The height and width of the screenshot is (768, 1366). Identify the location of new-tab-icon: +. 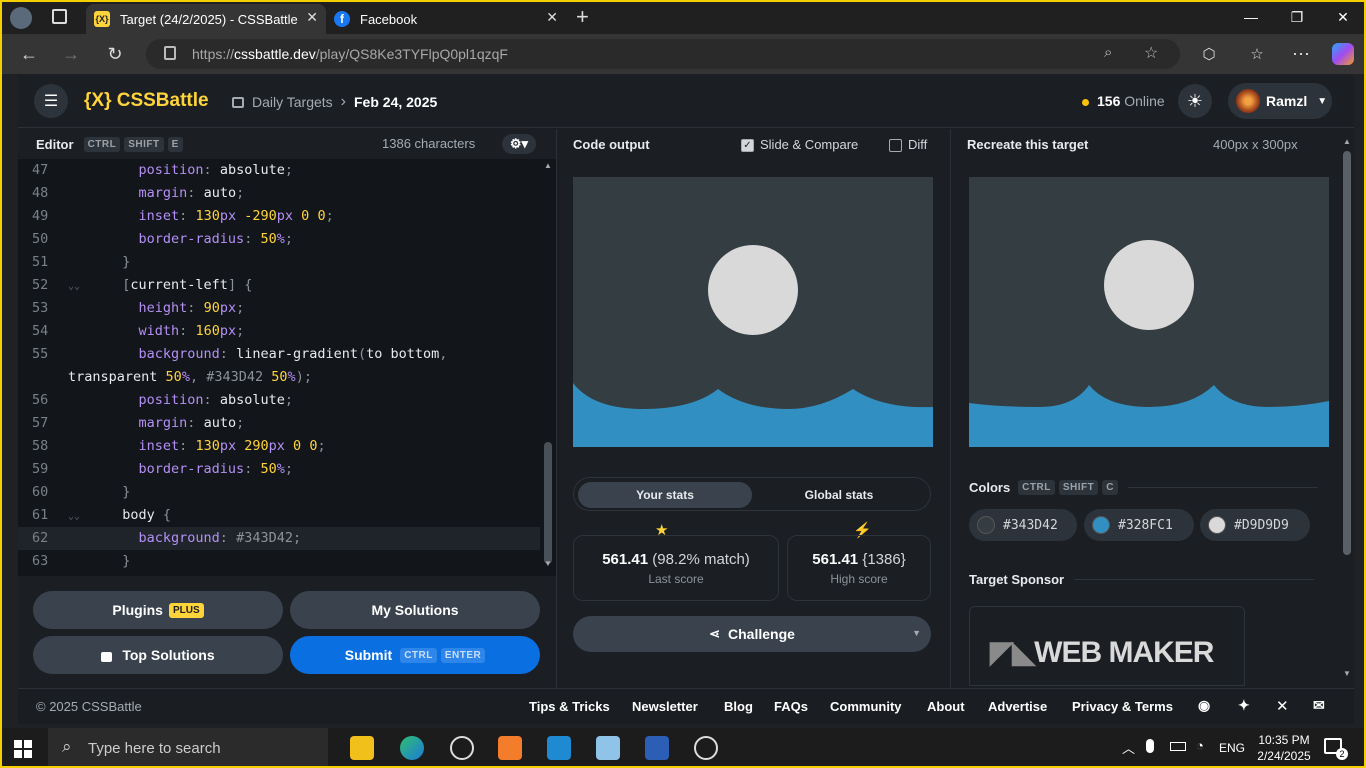
(582, 17).